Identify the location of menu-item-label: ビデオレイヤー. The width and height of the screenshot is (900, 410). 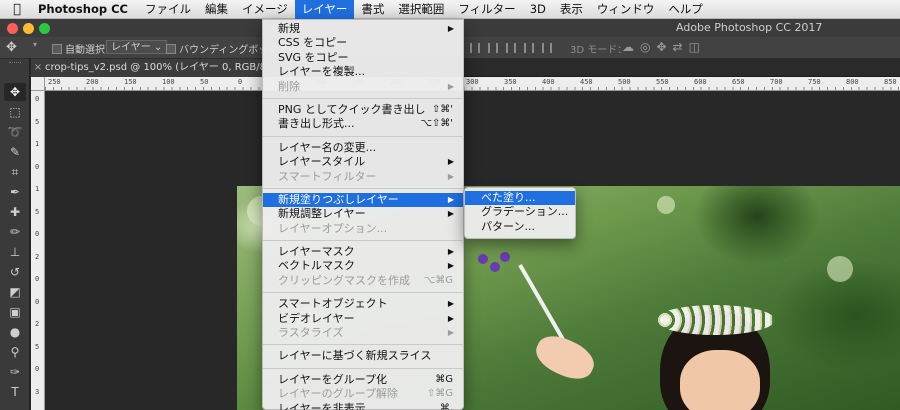
(316, 318).